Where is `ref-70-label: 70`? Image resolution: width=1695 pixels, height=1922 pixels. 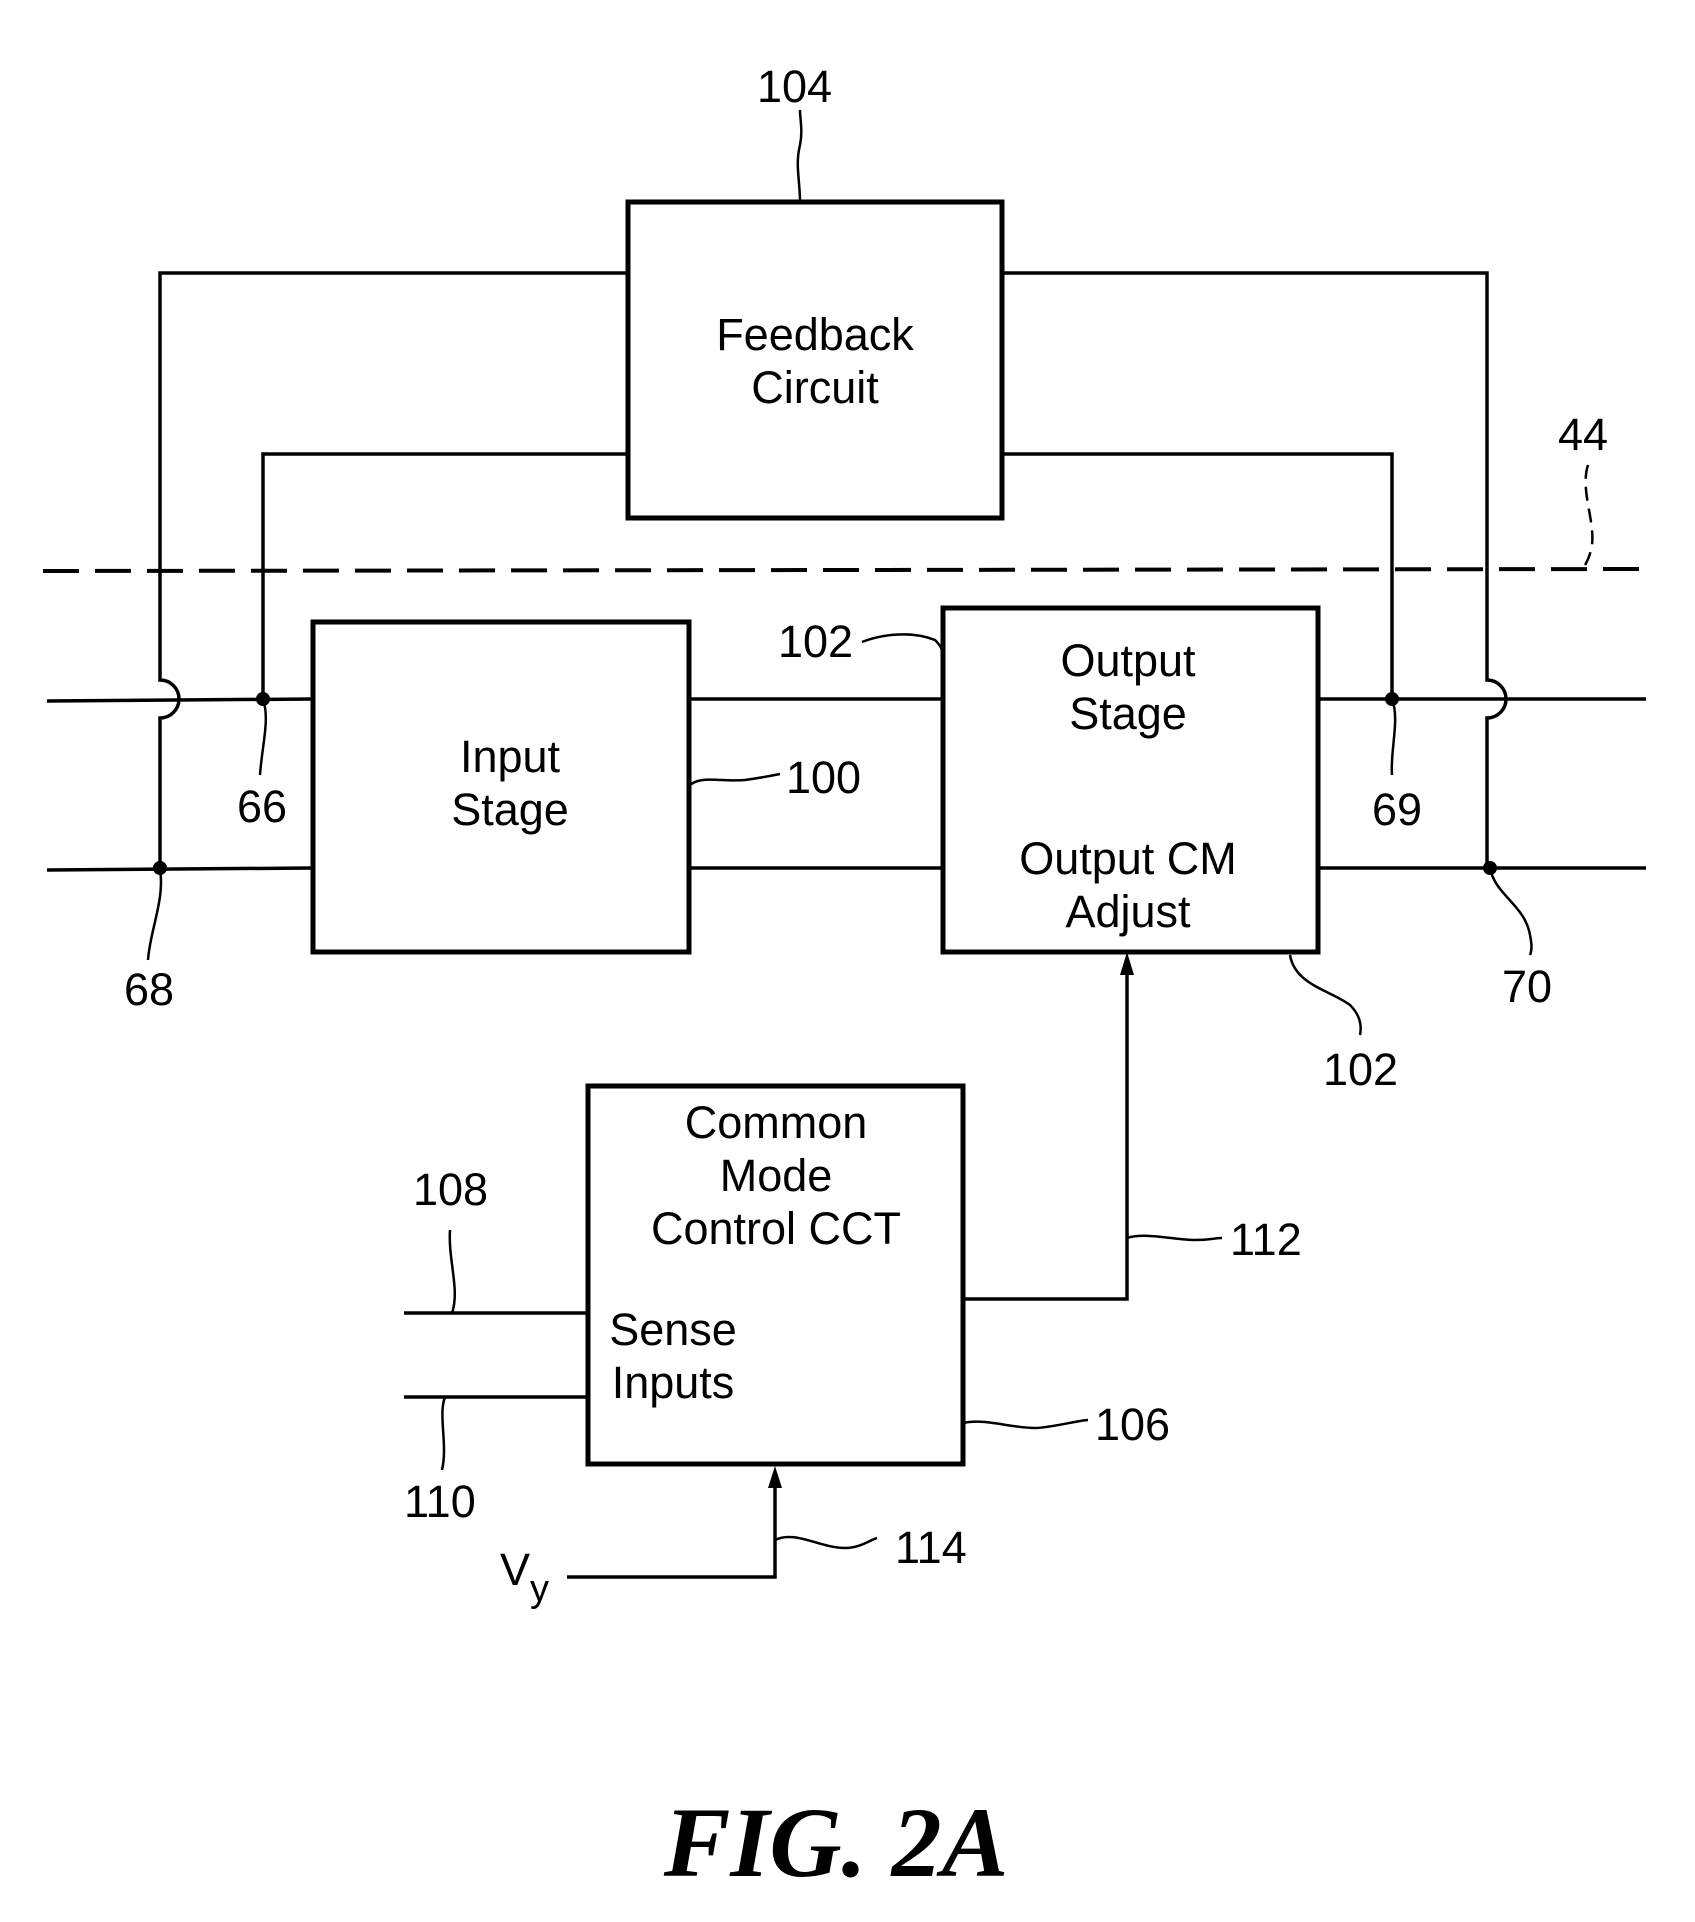 ref-70-label: 70 is located at coordinates (1527, 986).